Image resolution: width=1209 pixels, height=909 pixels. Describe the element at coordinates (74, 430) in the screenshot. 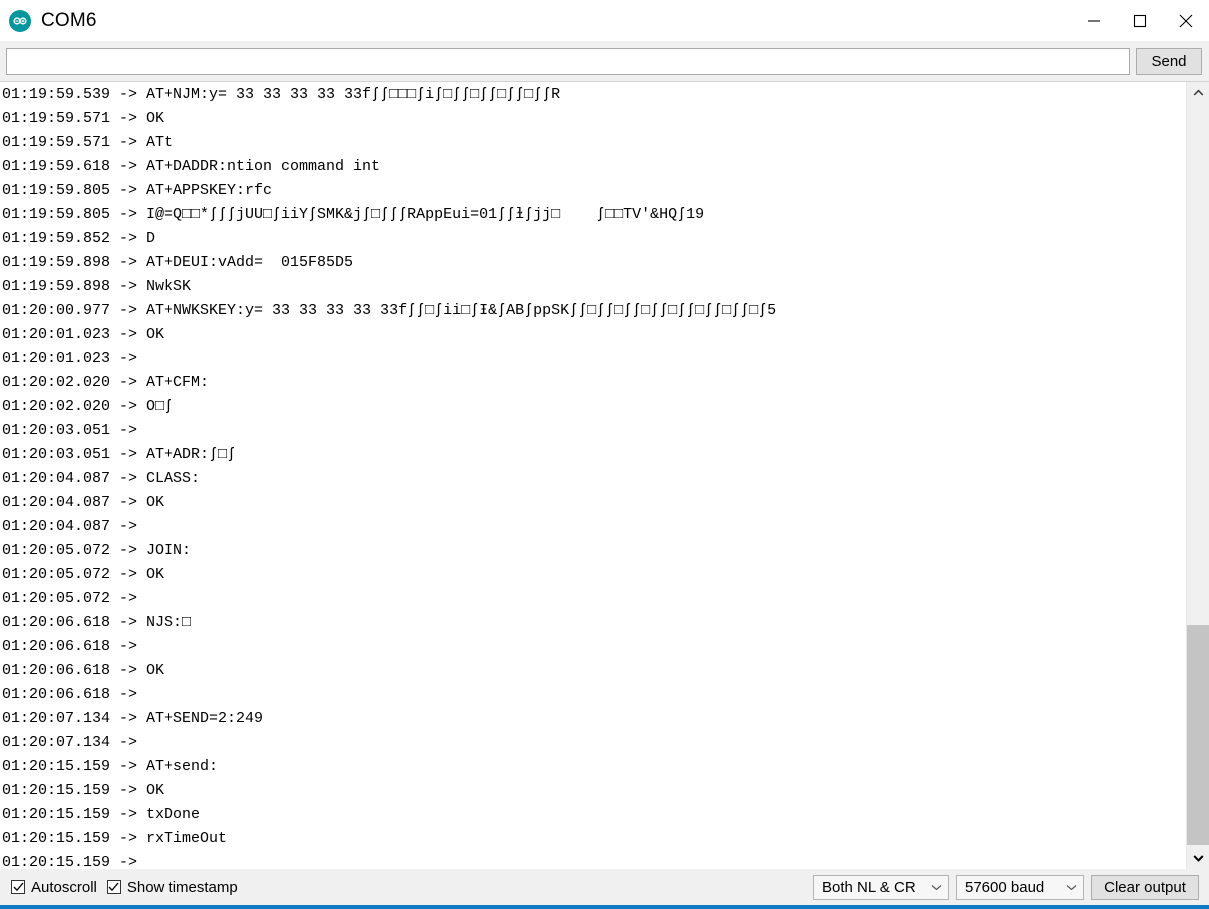

I see `log-line: 01:20:03.051 ->` at that location.